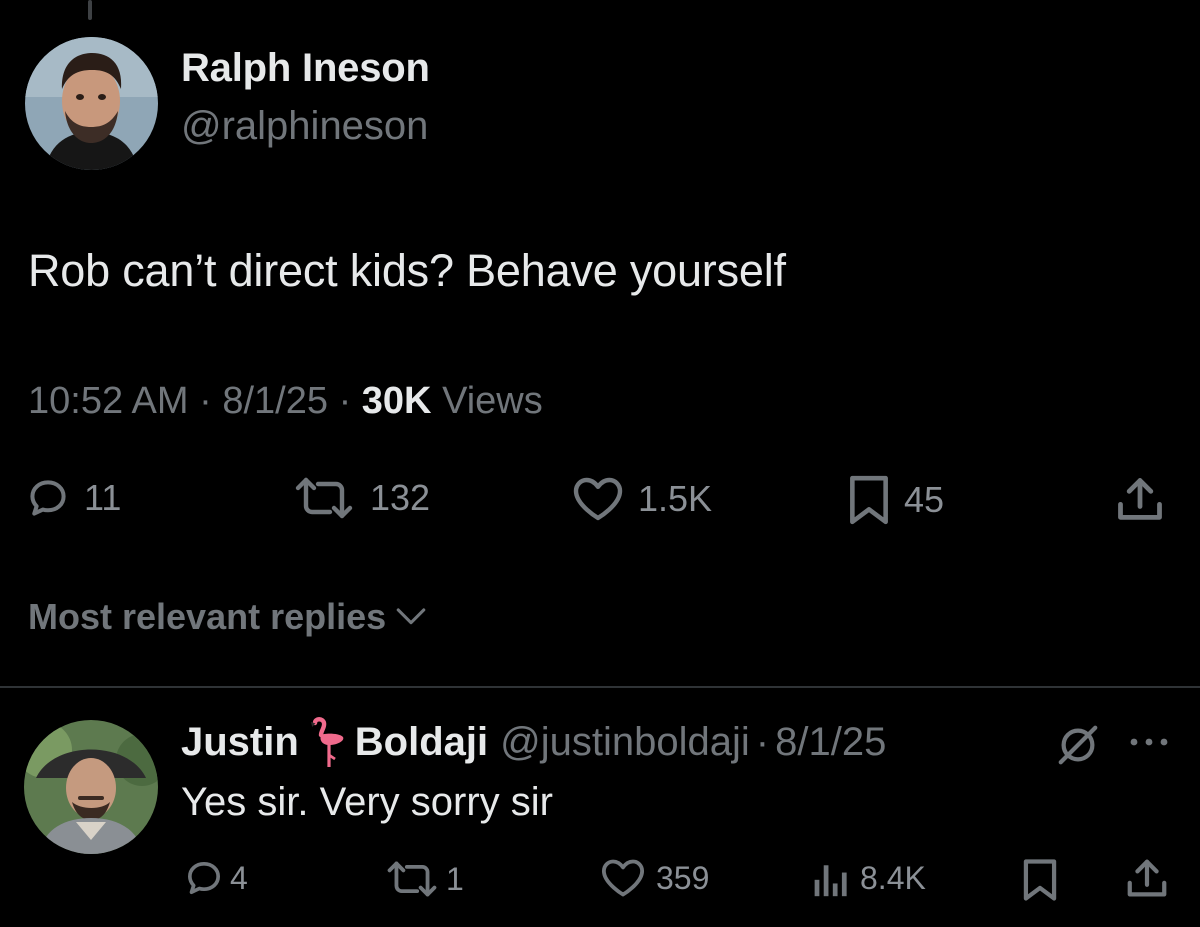 Image resolution: width=1200 pixels, height=927 pixels. What do you see at coordinates (305, 68) in the screenshot?
I see `author-name: Ralph Ineson` at bounding box center [305, 68].